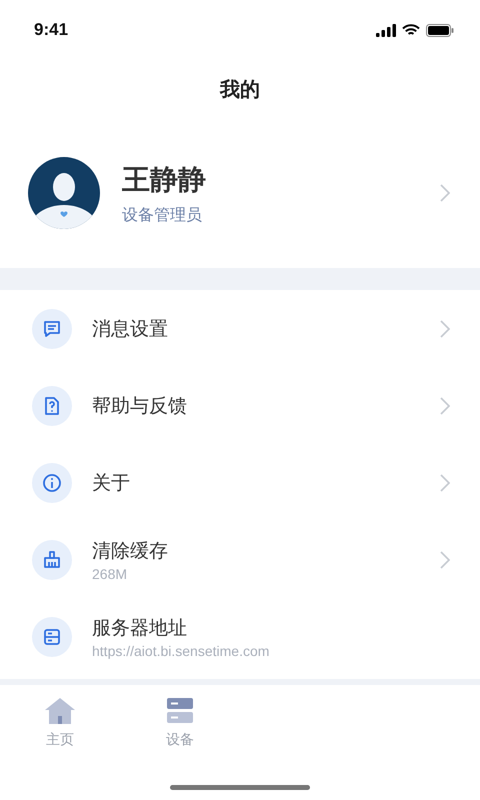  Describe the element at coordinates (52, 328) in the screenshot. I see `message-icon` at that location.